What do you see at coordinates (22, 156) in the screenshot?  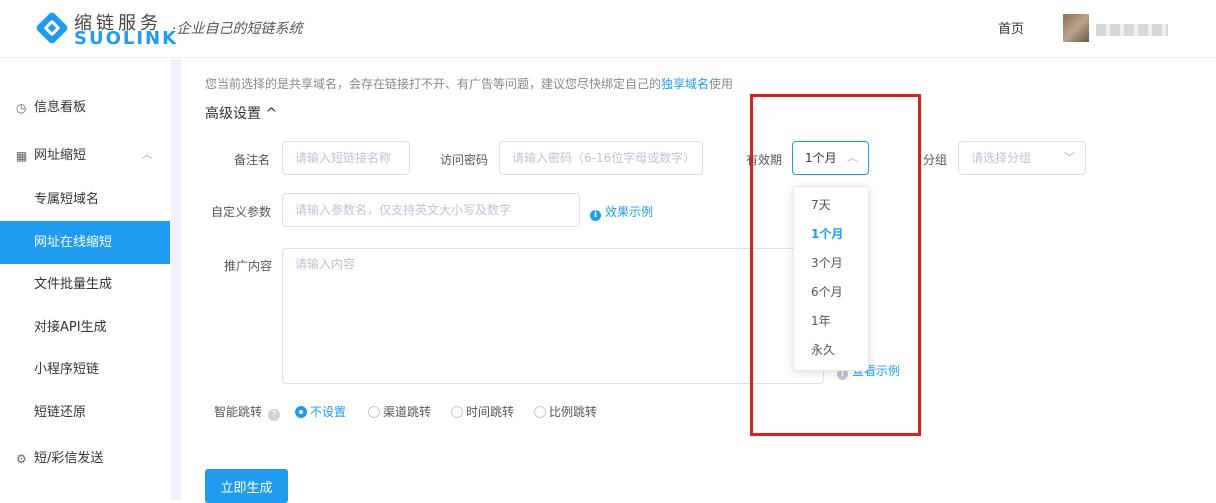 I see `grid-icon: ▦` at bounding box center [22, 156].